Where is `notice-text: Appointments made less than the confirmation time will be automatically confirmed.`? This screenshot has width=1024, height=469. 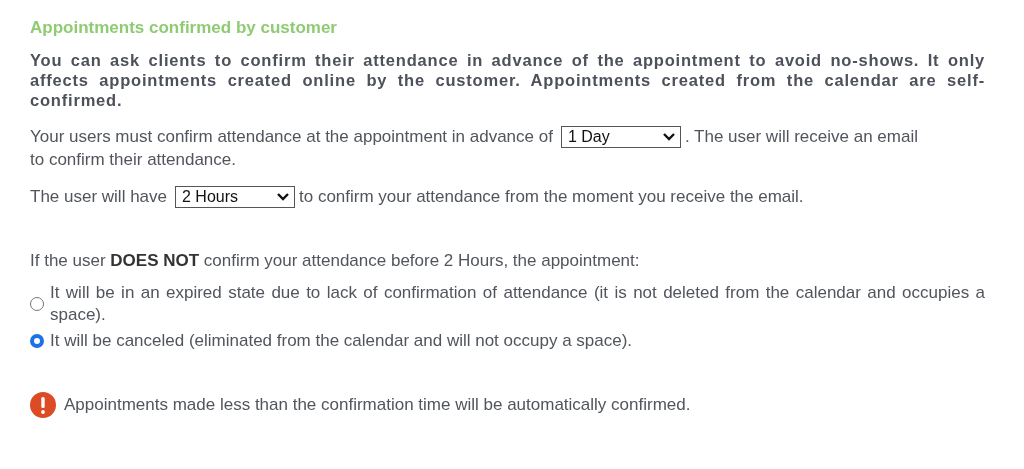 notice-text: Appointments made less than the confirmation time will be automatically confirmed. is located at coordinates (377, 405).